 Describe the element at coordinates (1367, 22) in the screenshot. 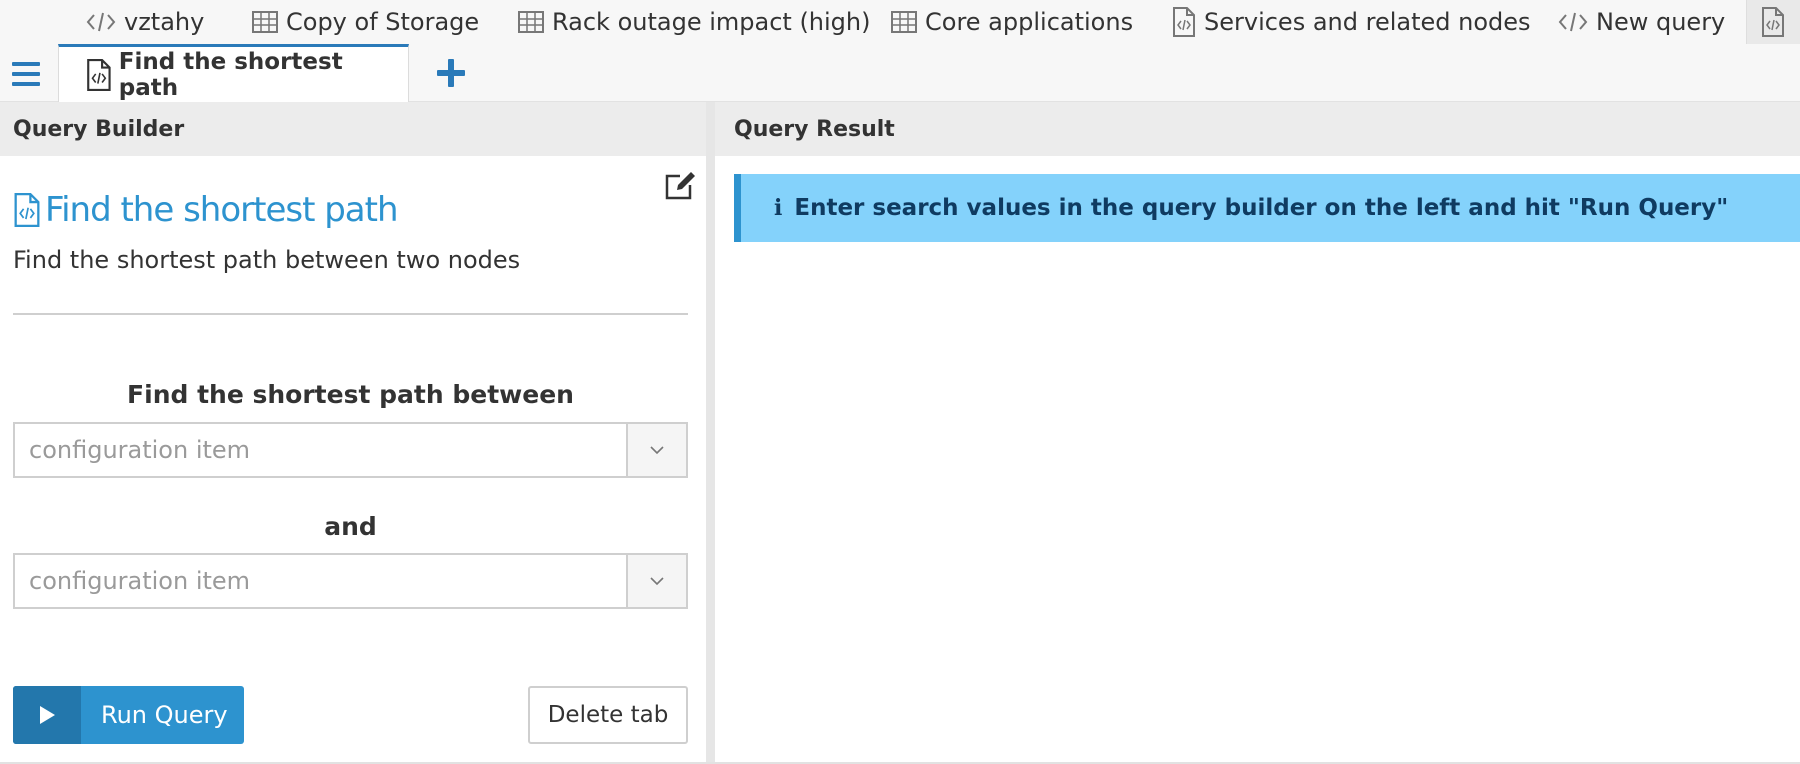

I see `saved-query-label: Services and related nodes` at that location.